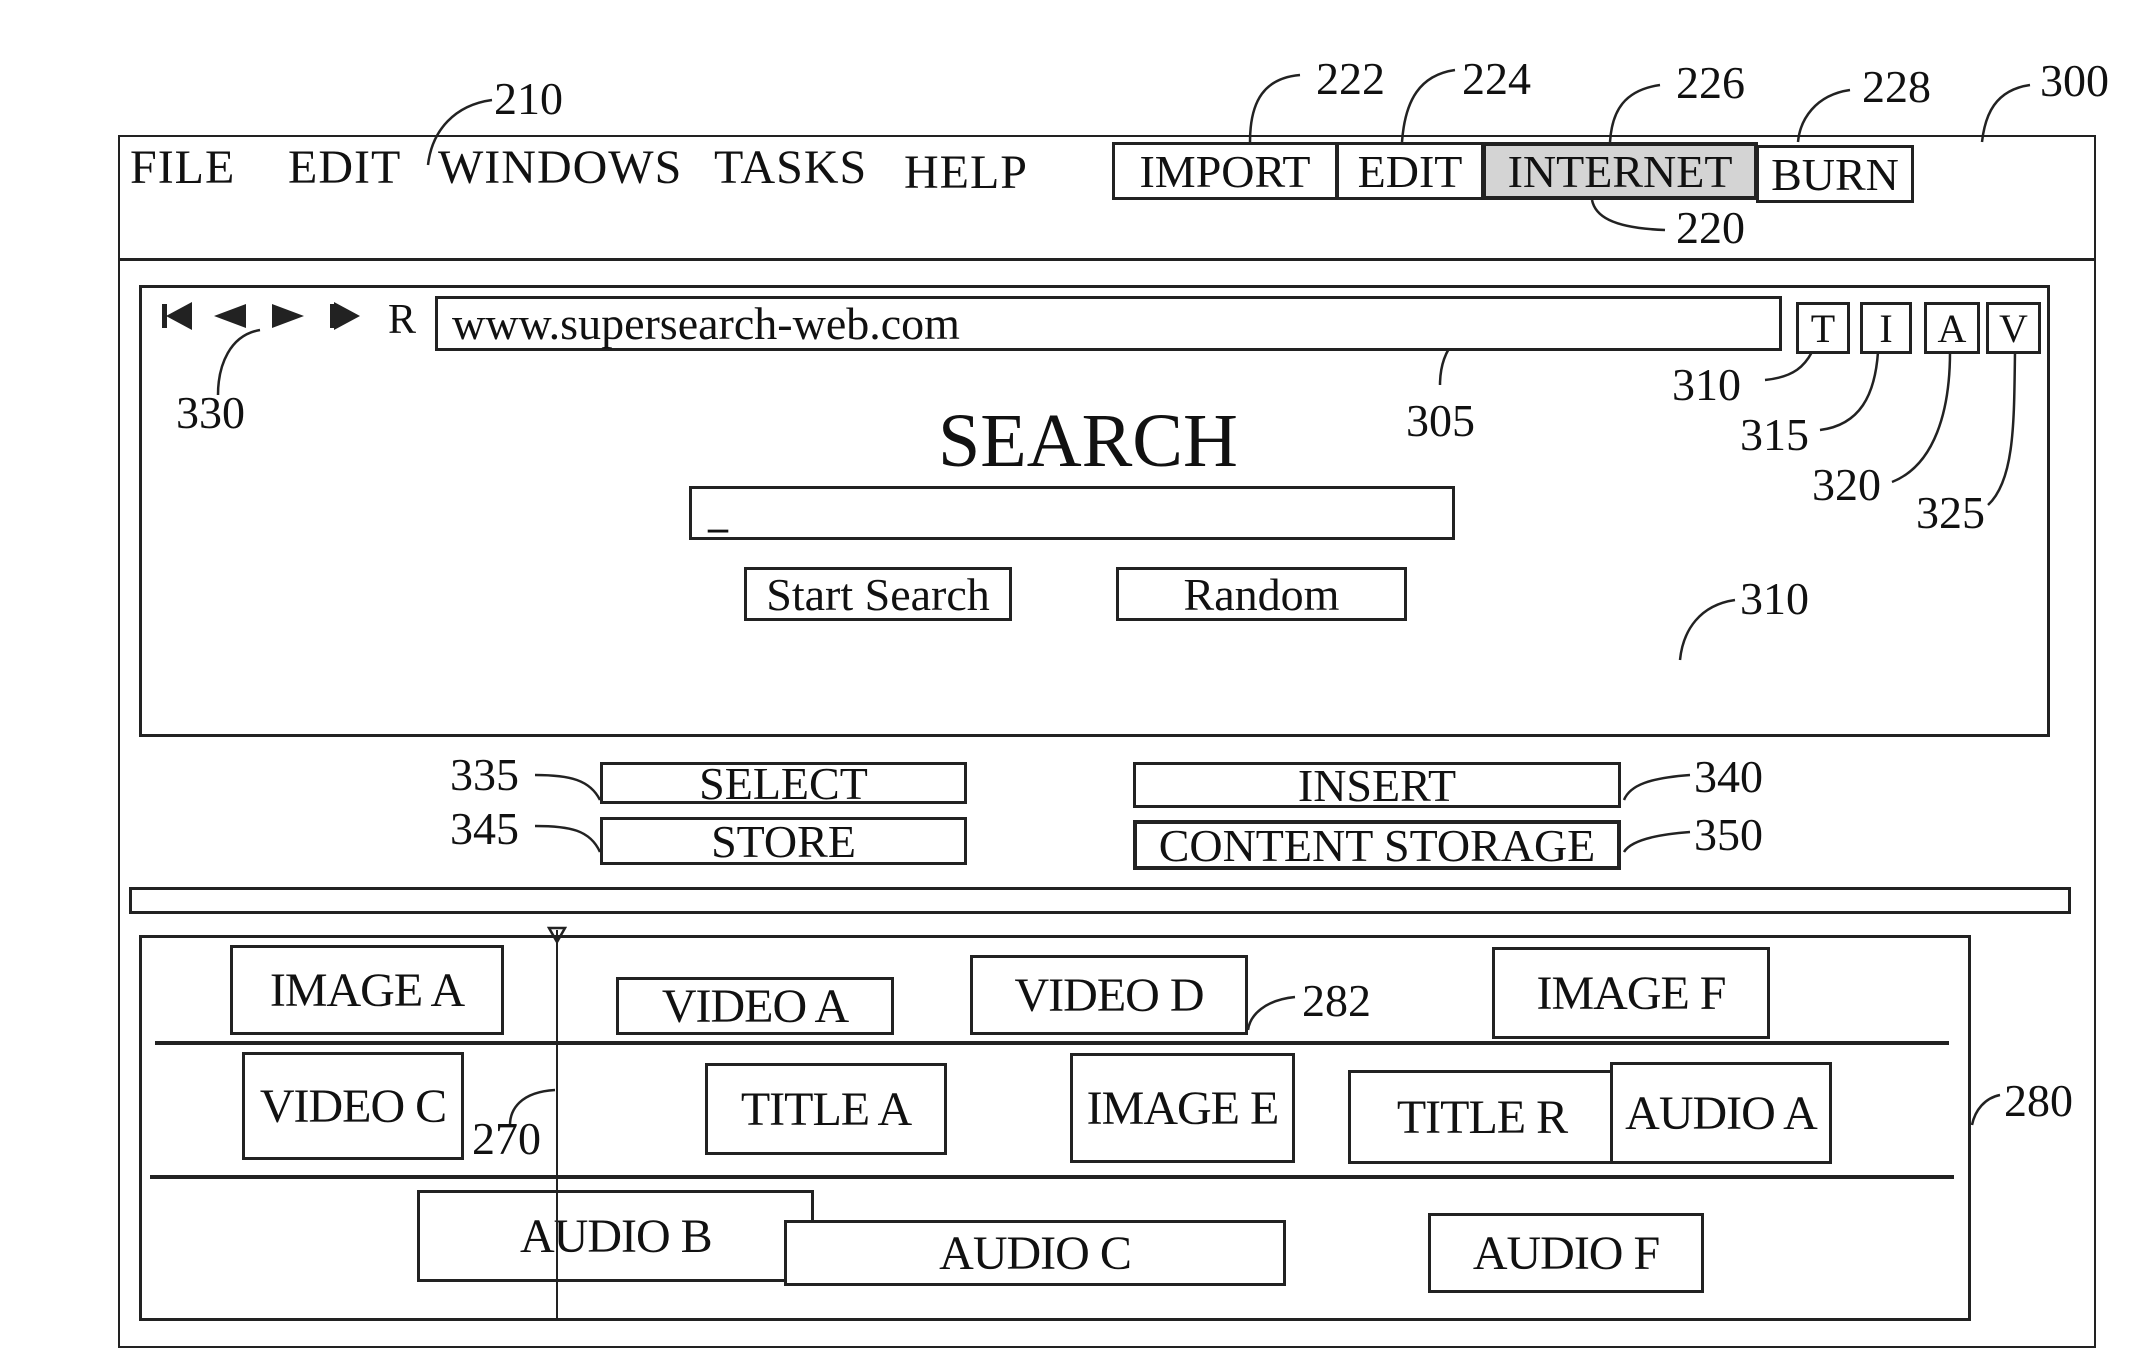  What do you see at coordinates (1728, 834) in the screenshot?
I see `ref-350: 350` at bounding box center [1728, 834].